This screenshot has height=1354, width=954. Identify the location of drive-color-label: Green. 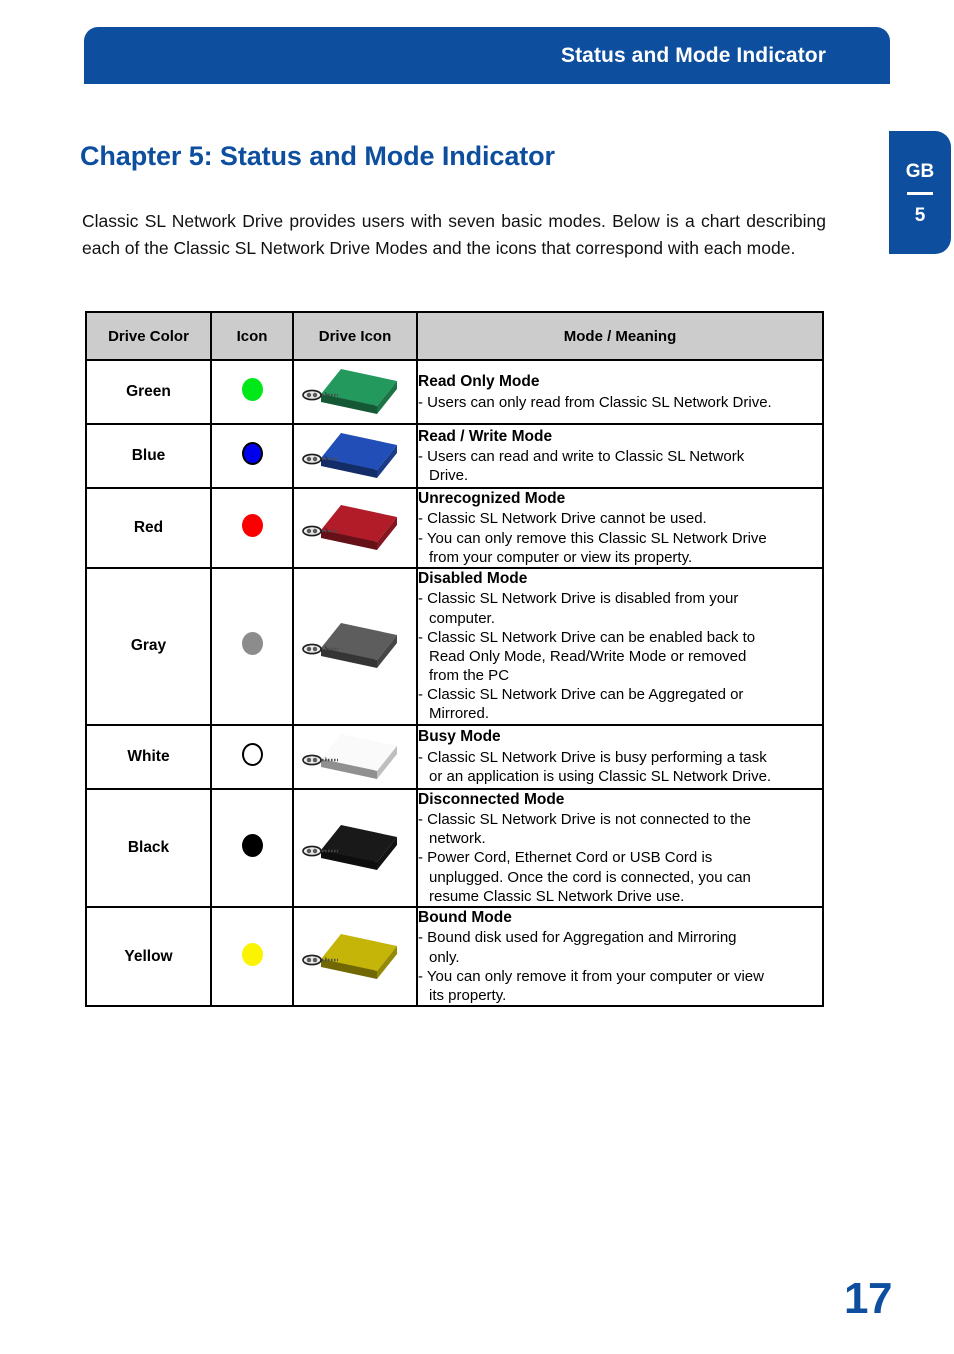
(148, 391).